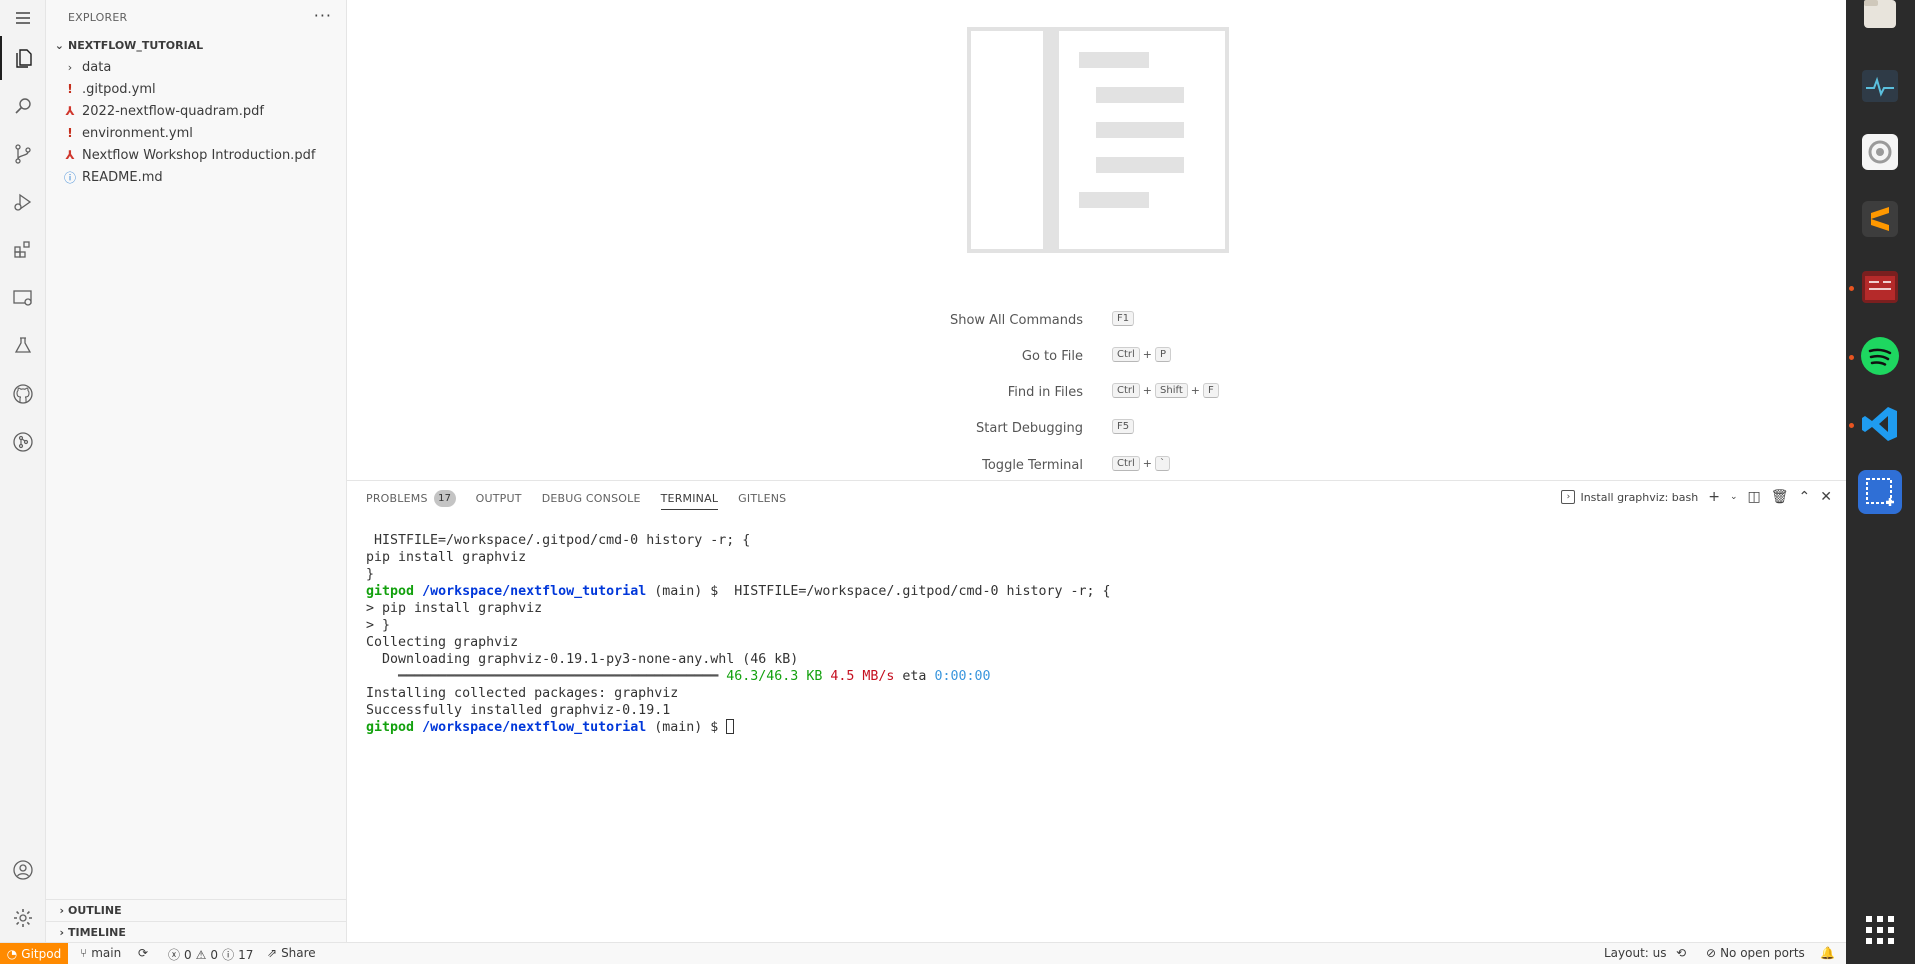 This screenshot has width=1915, height=964. I want to click on tree-item-label: environment.yml, so click(137, 133).